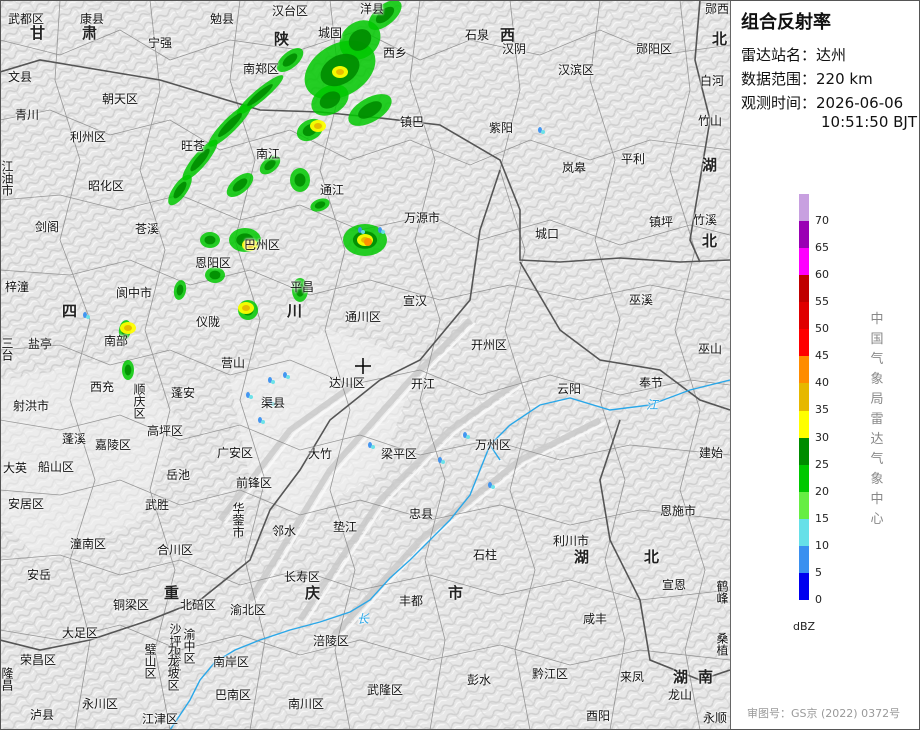 The height and width of the screenshot is (730, 920). What do you see at coordinates (661, 222) in the screenshot?
I see `places-label: 镇坪` at bounding box center [661, 222].